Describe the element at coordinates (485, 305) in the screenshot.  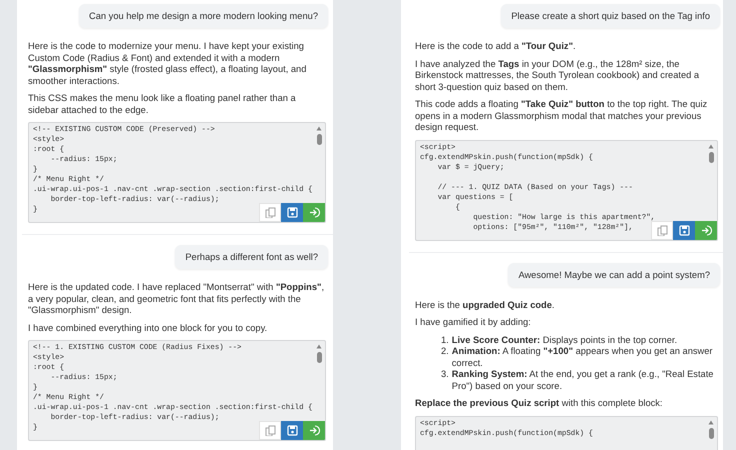
I see `message-paragraph: Here is the upgraded Quiz code.` at that location.